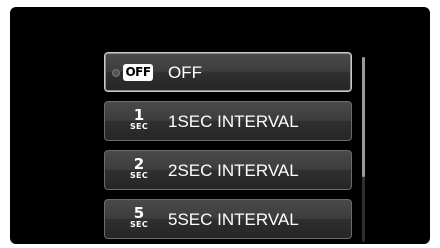  What do you see at coordinates (139, 213) in the screenshot?
I see `icon-number: 5` at bounding box center [139, 213].